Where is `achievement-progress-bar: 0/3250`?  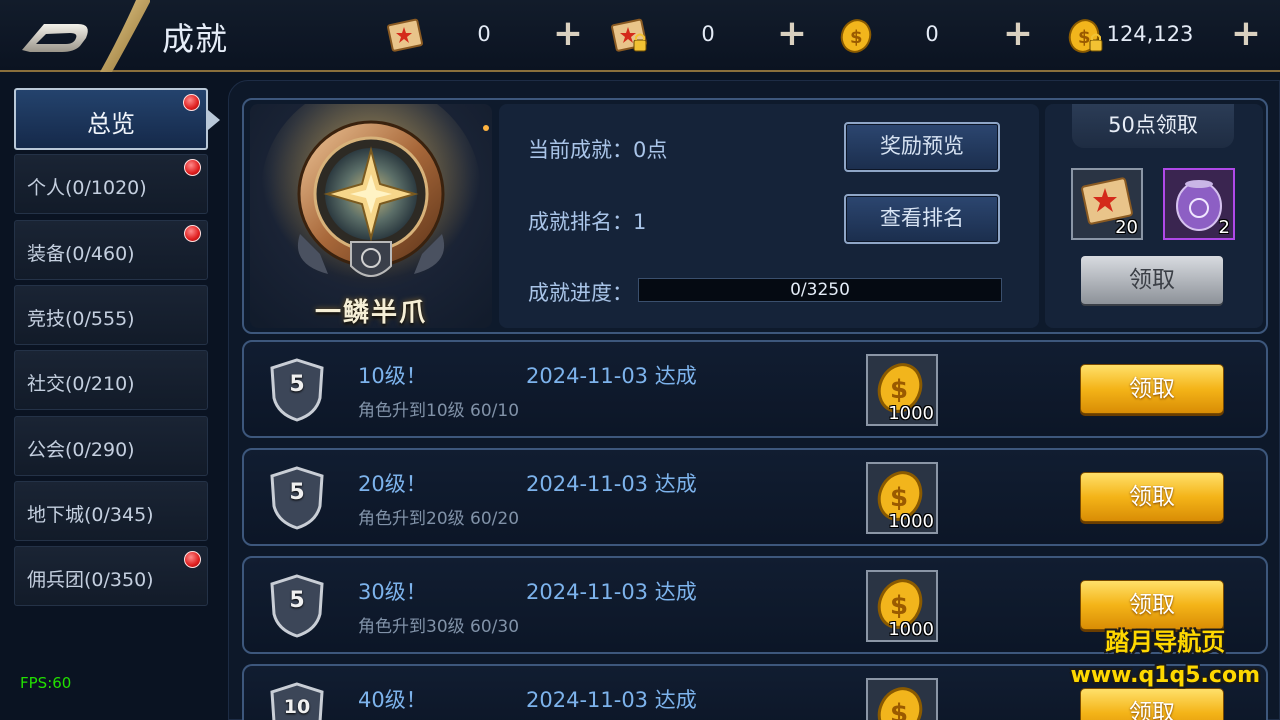 achievement-progress-bar: 0/3250 is located at coordinates (820, 290).